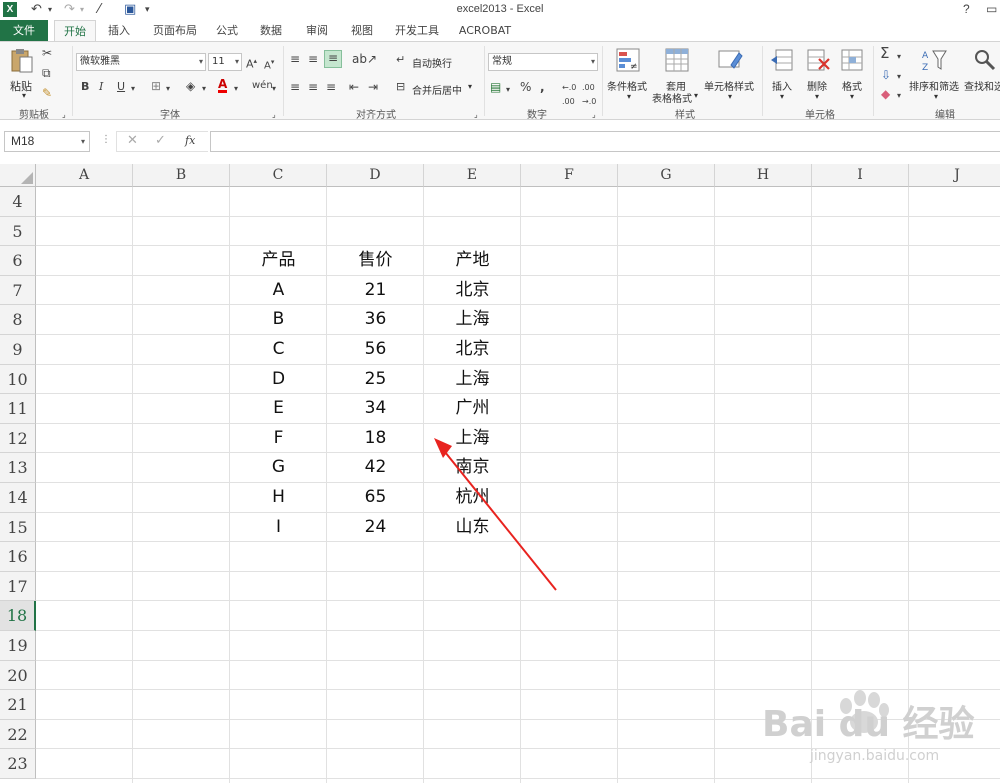 The image size is (1000, 783). I want to click on annotation-arrow, so click(495, 514).